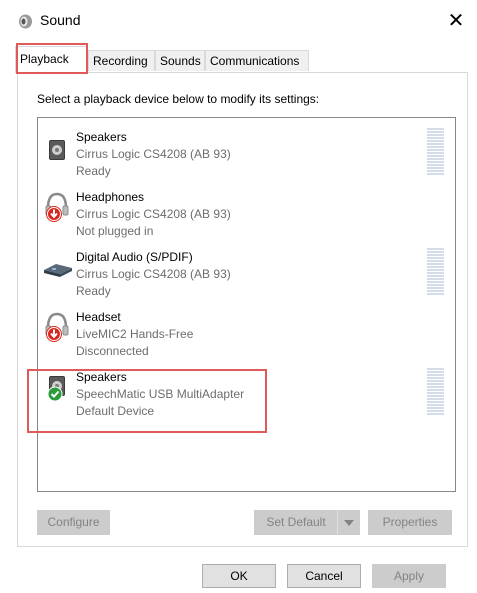 Image resolution: width=477 pixels, height=593 pixels. I want to click on device-item-headset: Headset LiveMIC2 Hands-Free Disconnected, so click(246, 330).